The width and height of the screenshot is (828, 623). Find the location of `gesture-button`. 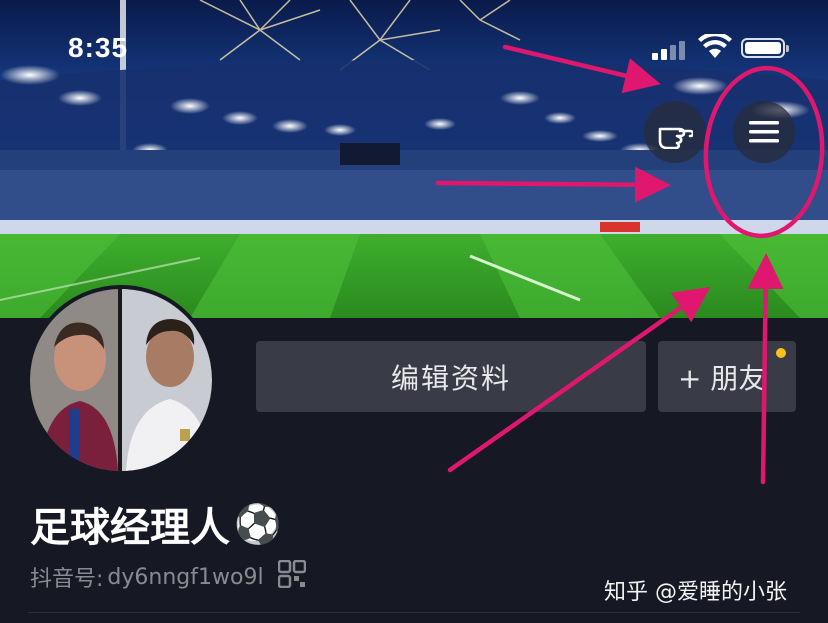

gesture-button is located at coordinates (675, 132).